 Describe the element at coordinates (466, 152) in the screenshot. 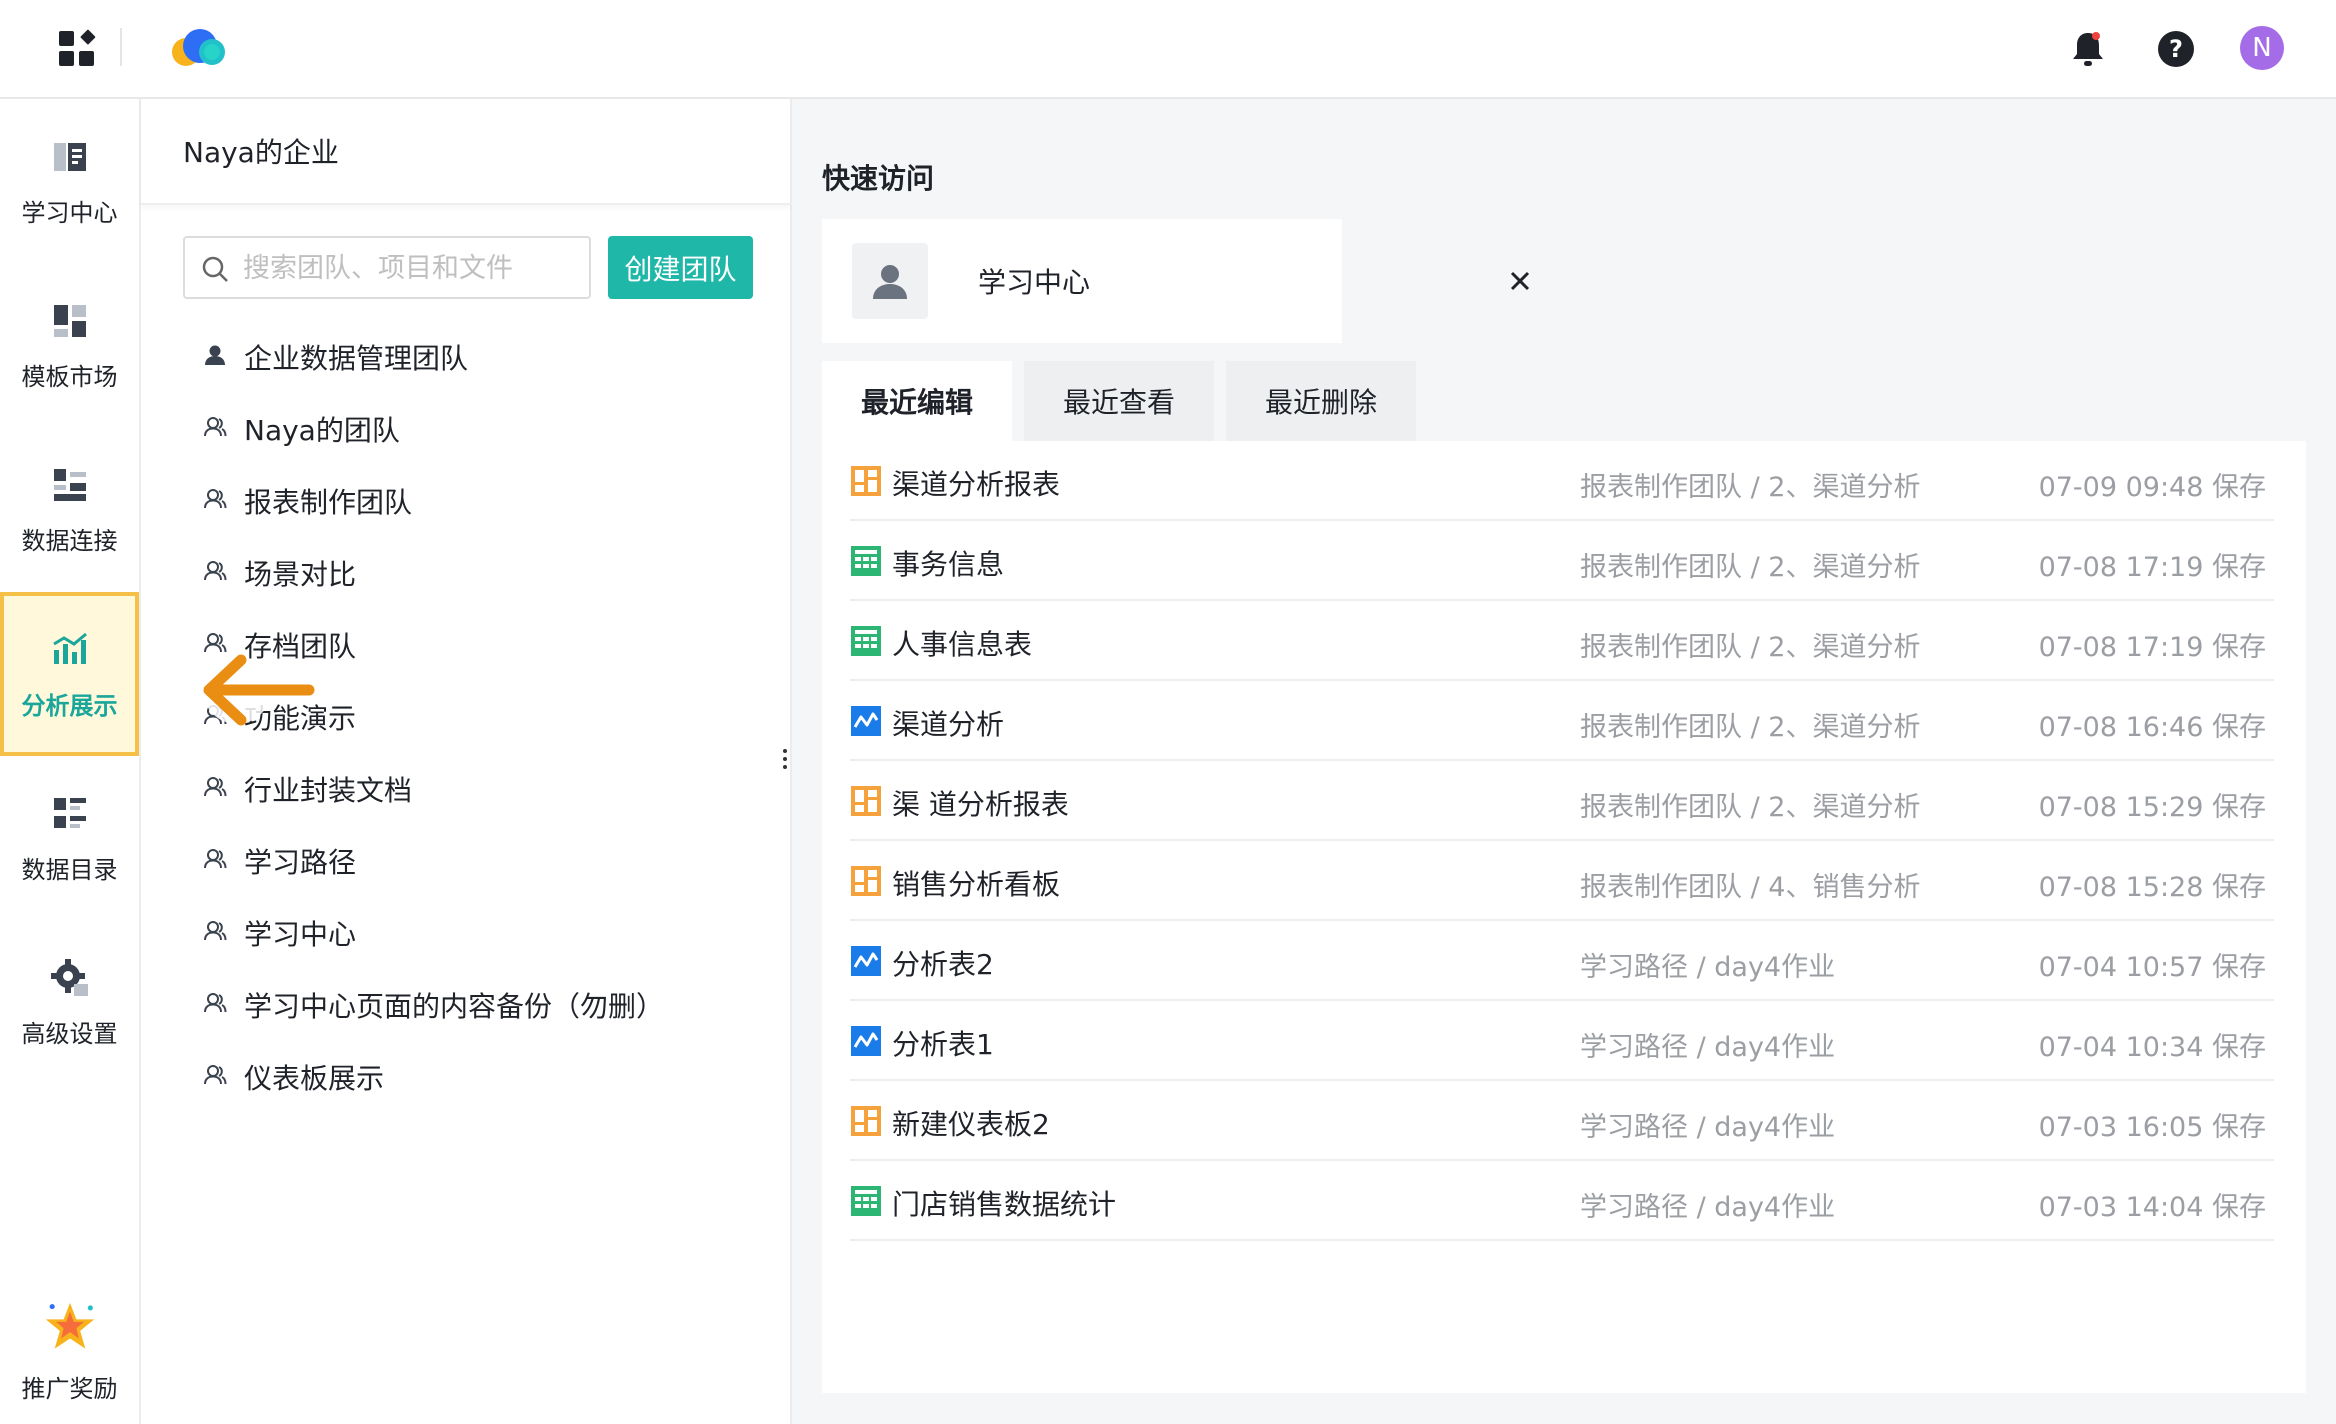

I see `org-header: Naya的企业` at that location.